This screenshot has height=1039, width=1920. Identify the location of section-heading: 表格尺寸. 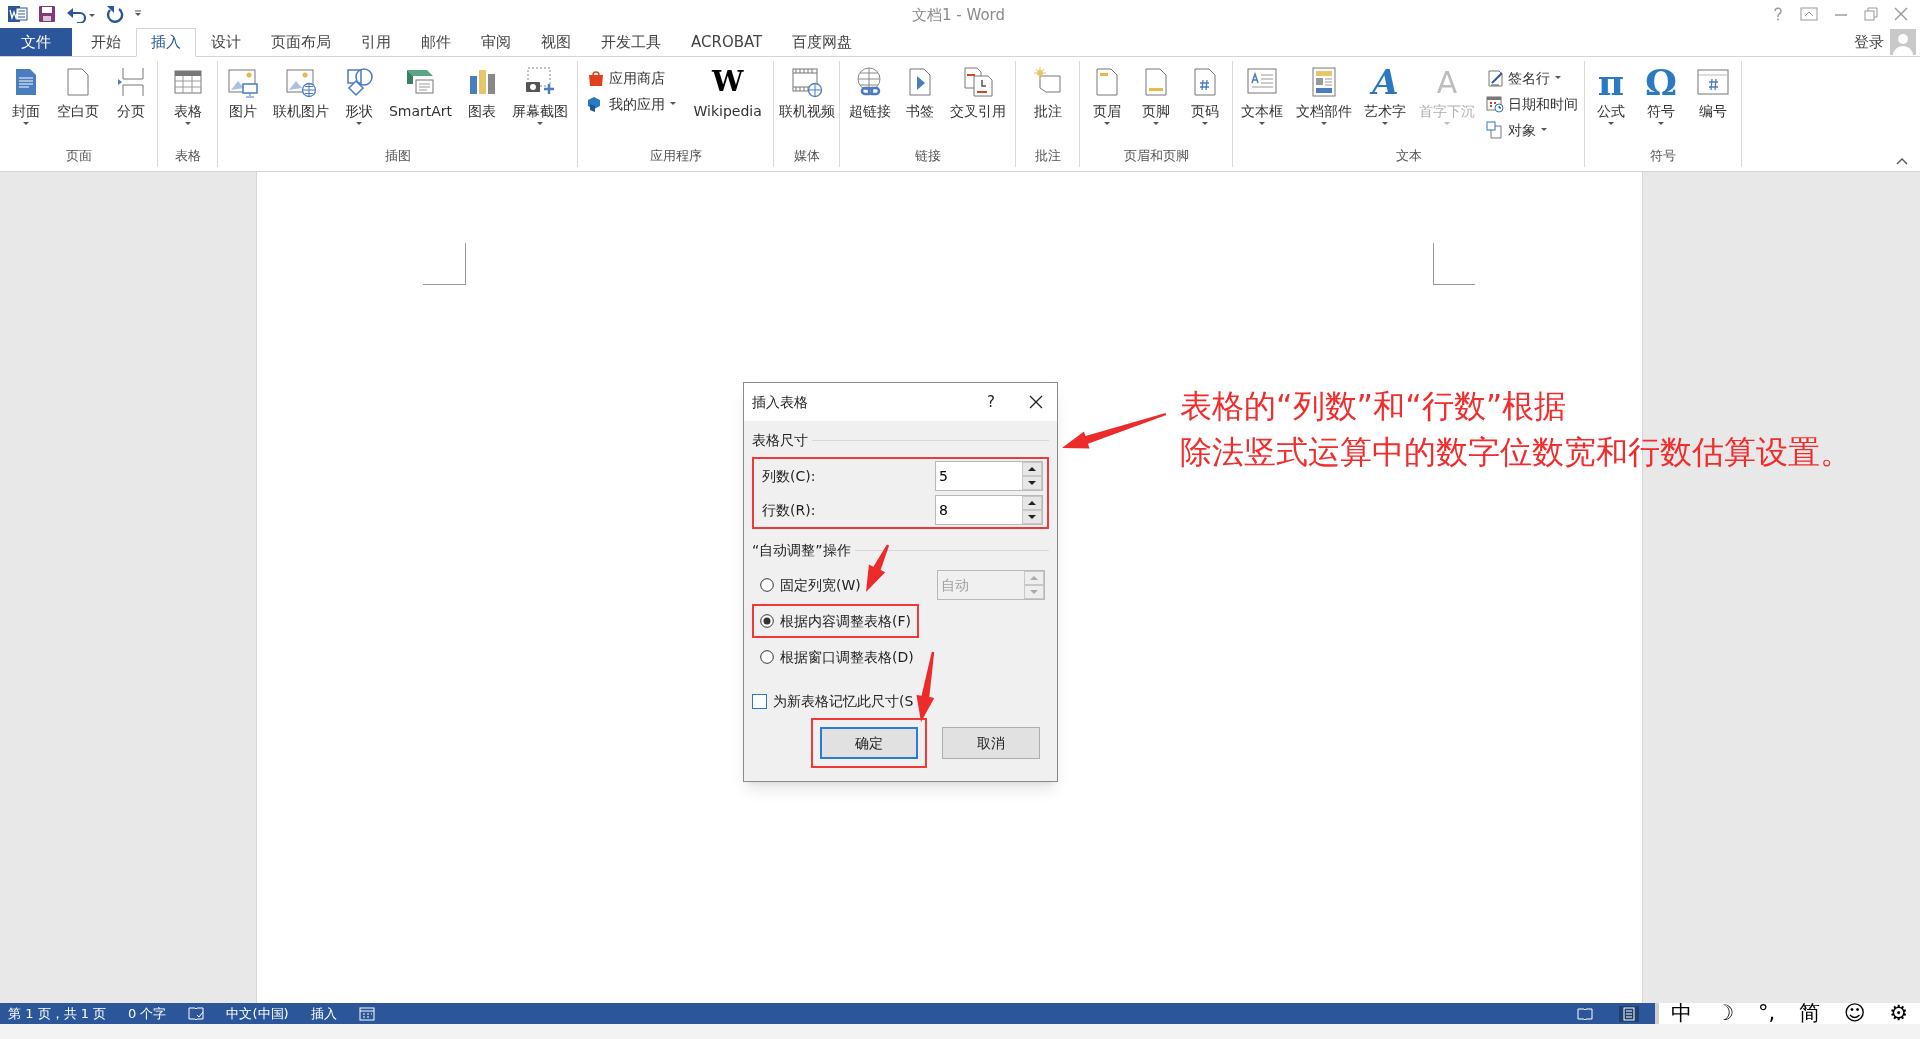
(780, 440).